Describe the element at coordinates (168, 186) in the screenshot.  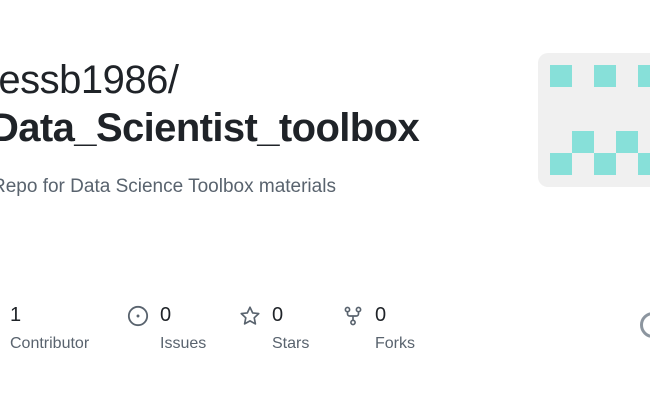
I see `repo-description: Repo for Data Science Toolbox materials` at that location.